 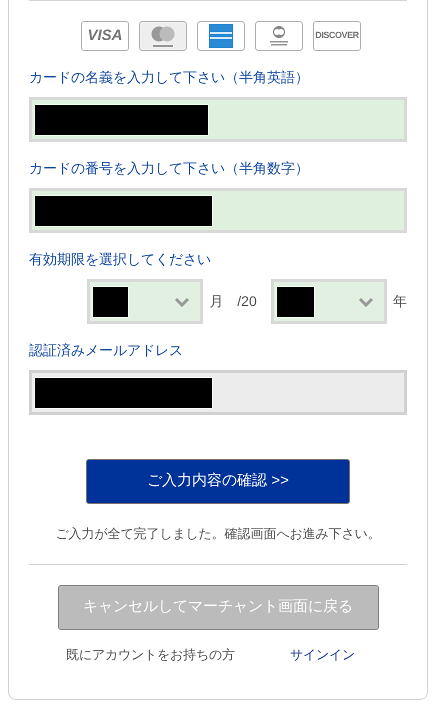 I want to click on month-select, so click(x=145, y=301).